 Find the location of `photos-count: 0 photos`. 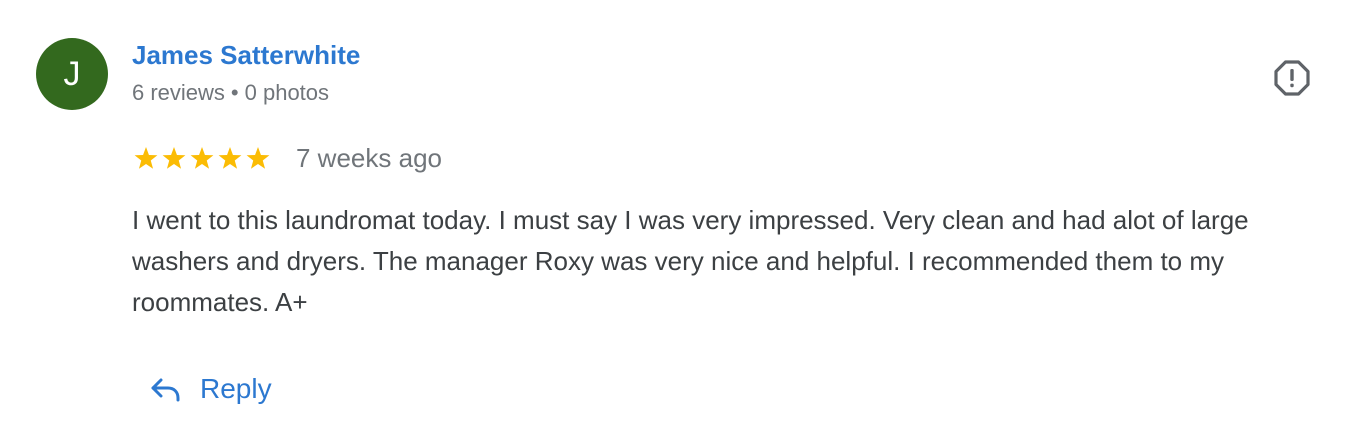

photos-count: 0 photos is located at coordinates (287, 92).